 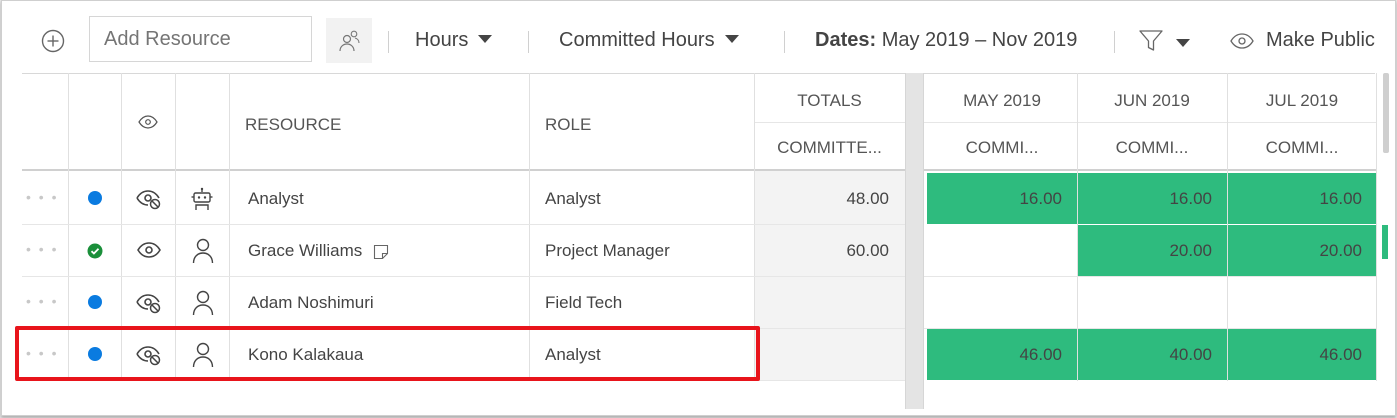 What do you see at coordinates (305, 250) in the screenshot?
I see `resource-name: Grace Williams` at bounding box center [305, 250].